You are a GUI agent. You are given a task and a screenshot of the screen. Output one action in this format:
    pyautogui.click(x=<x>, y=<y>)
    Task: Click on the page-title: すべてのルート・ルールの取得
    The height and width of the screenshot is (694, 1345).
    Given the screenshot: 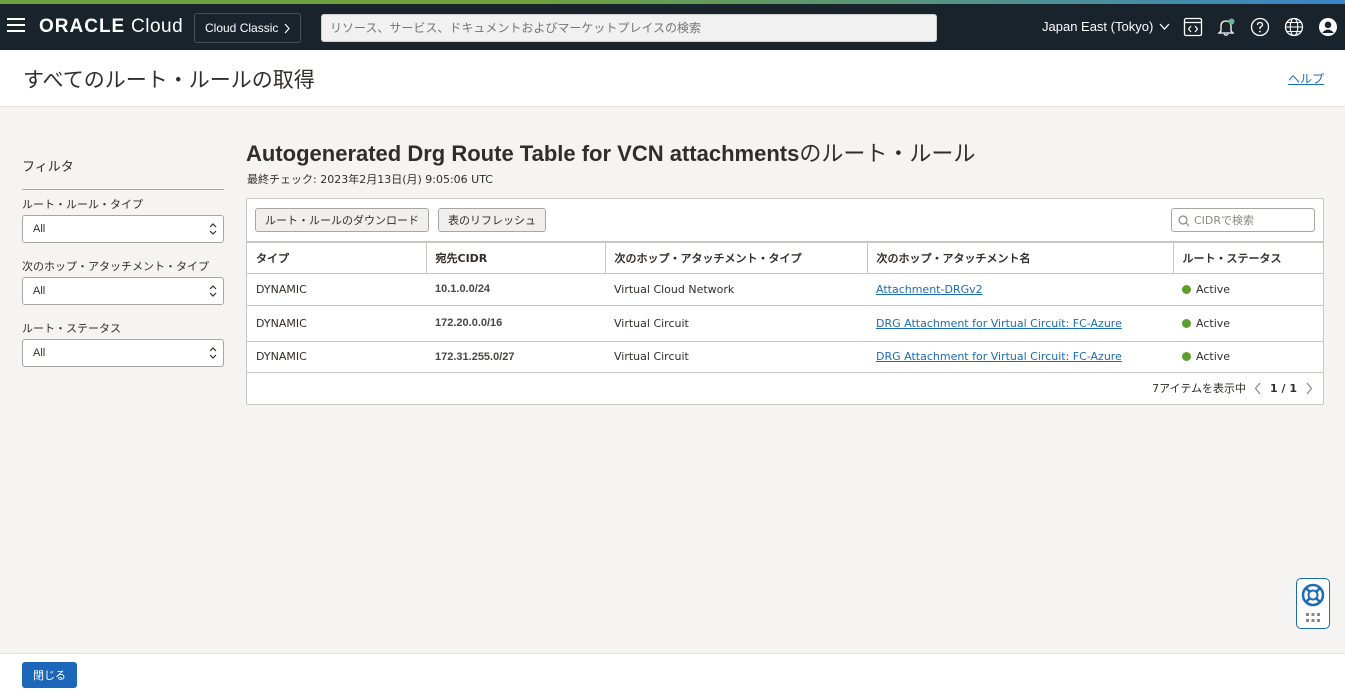 What is the action you would take?
    pyautogui.click(x=169, y=80)
    